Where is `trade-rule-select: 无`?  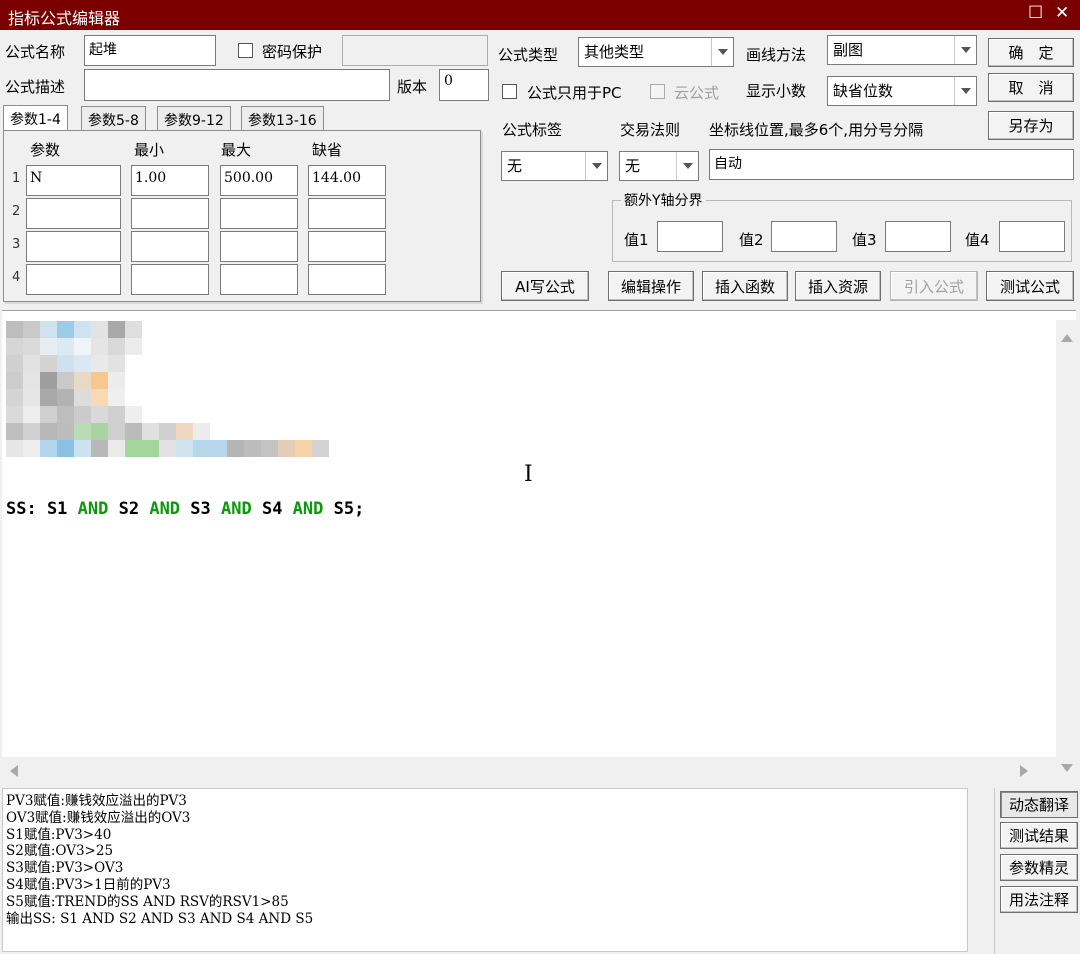
trade-rule-select: 无 is located at coordinates (659, 166).